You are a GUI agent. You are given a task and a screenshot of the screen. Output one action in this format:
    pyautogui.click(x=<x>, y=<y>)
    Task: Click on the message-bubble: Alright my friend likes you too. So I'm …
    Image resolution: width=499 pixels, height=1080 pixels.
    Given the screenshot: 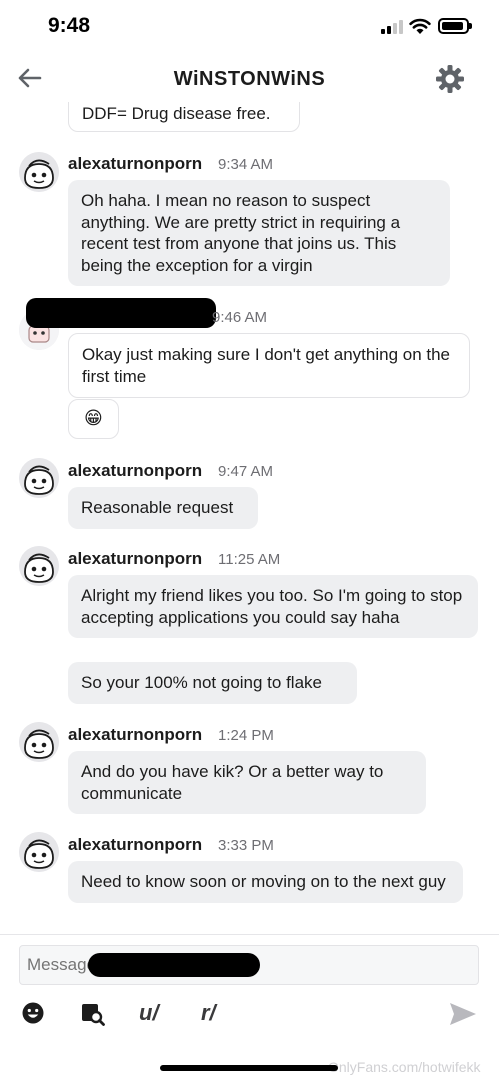 What is the action you would take?
    pyautogui.click(x=273, y=606)
    